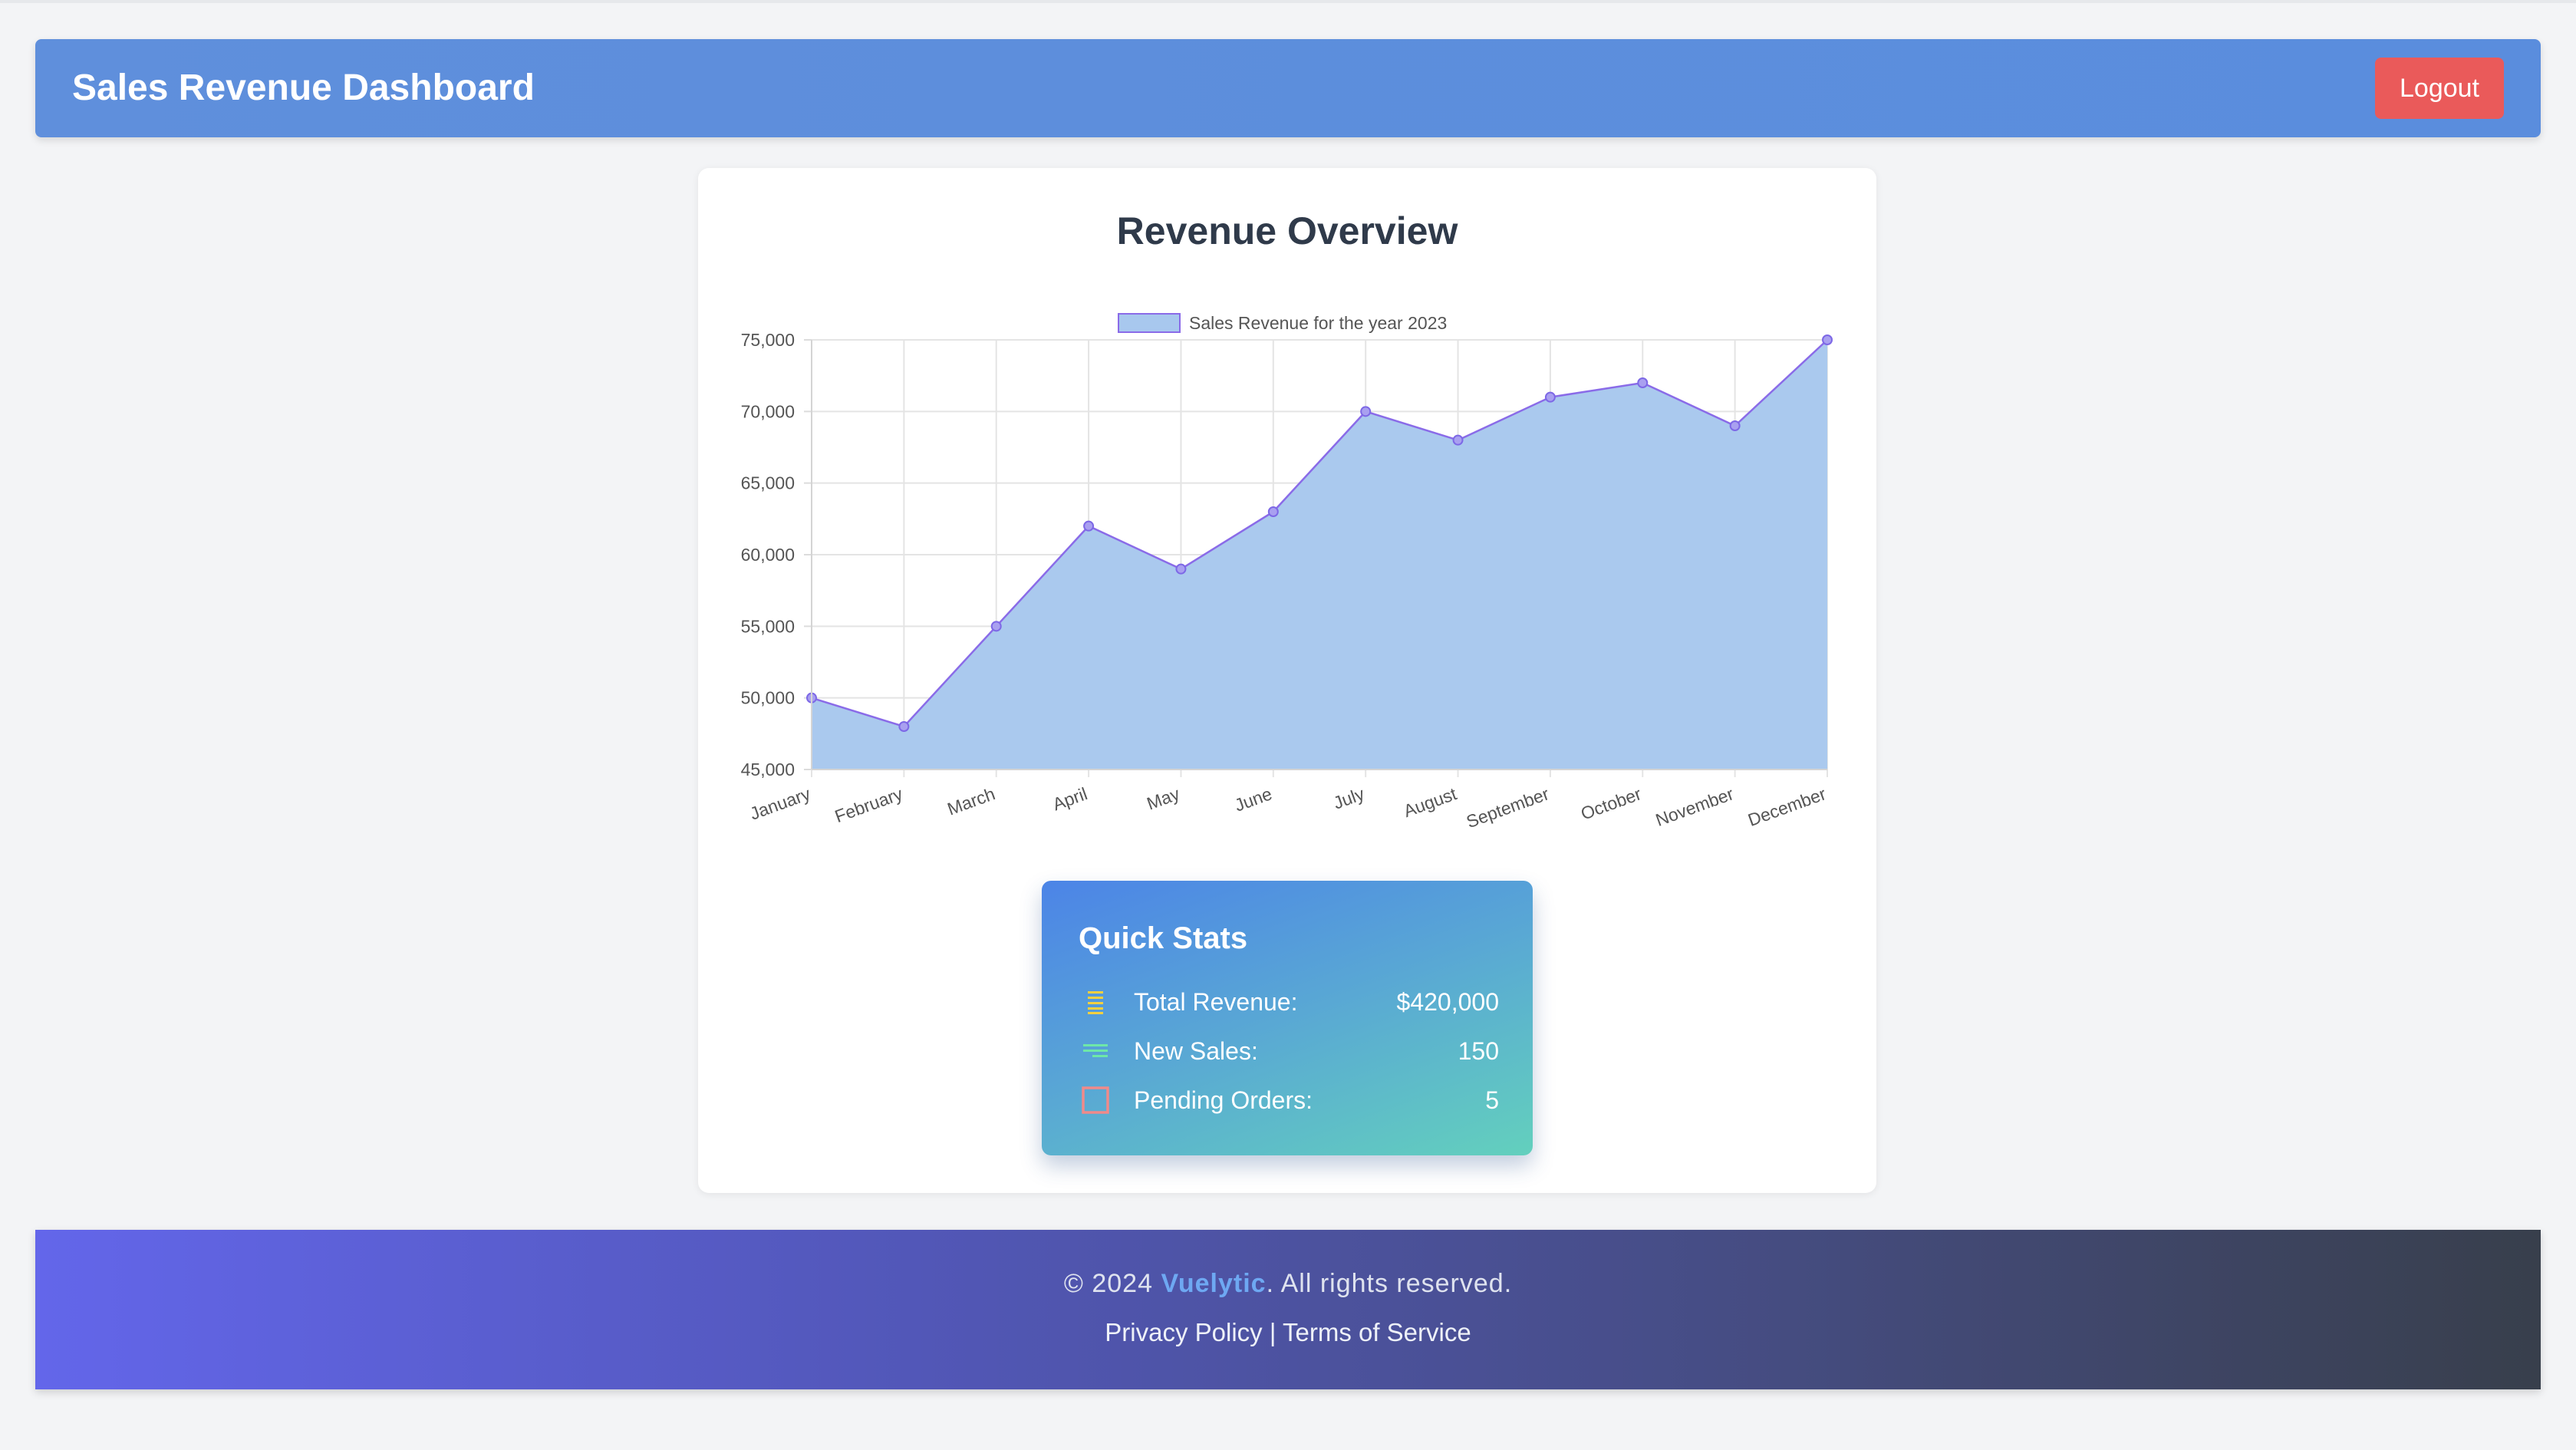 This screenshot has height=1450, width=2576. I want to click on terms-of-service-link: Terms of Service, so click(1377, 1332).